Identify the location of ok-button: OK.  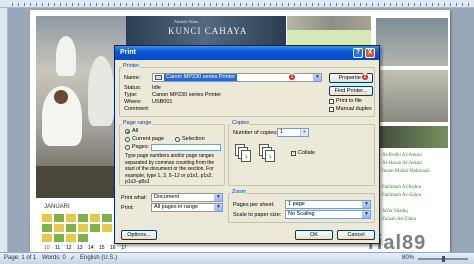
(314, 235).